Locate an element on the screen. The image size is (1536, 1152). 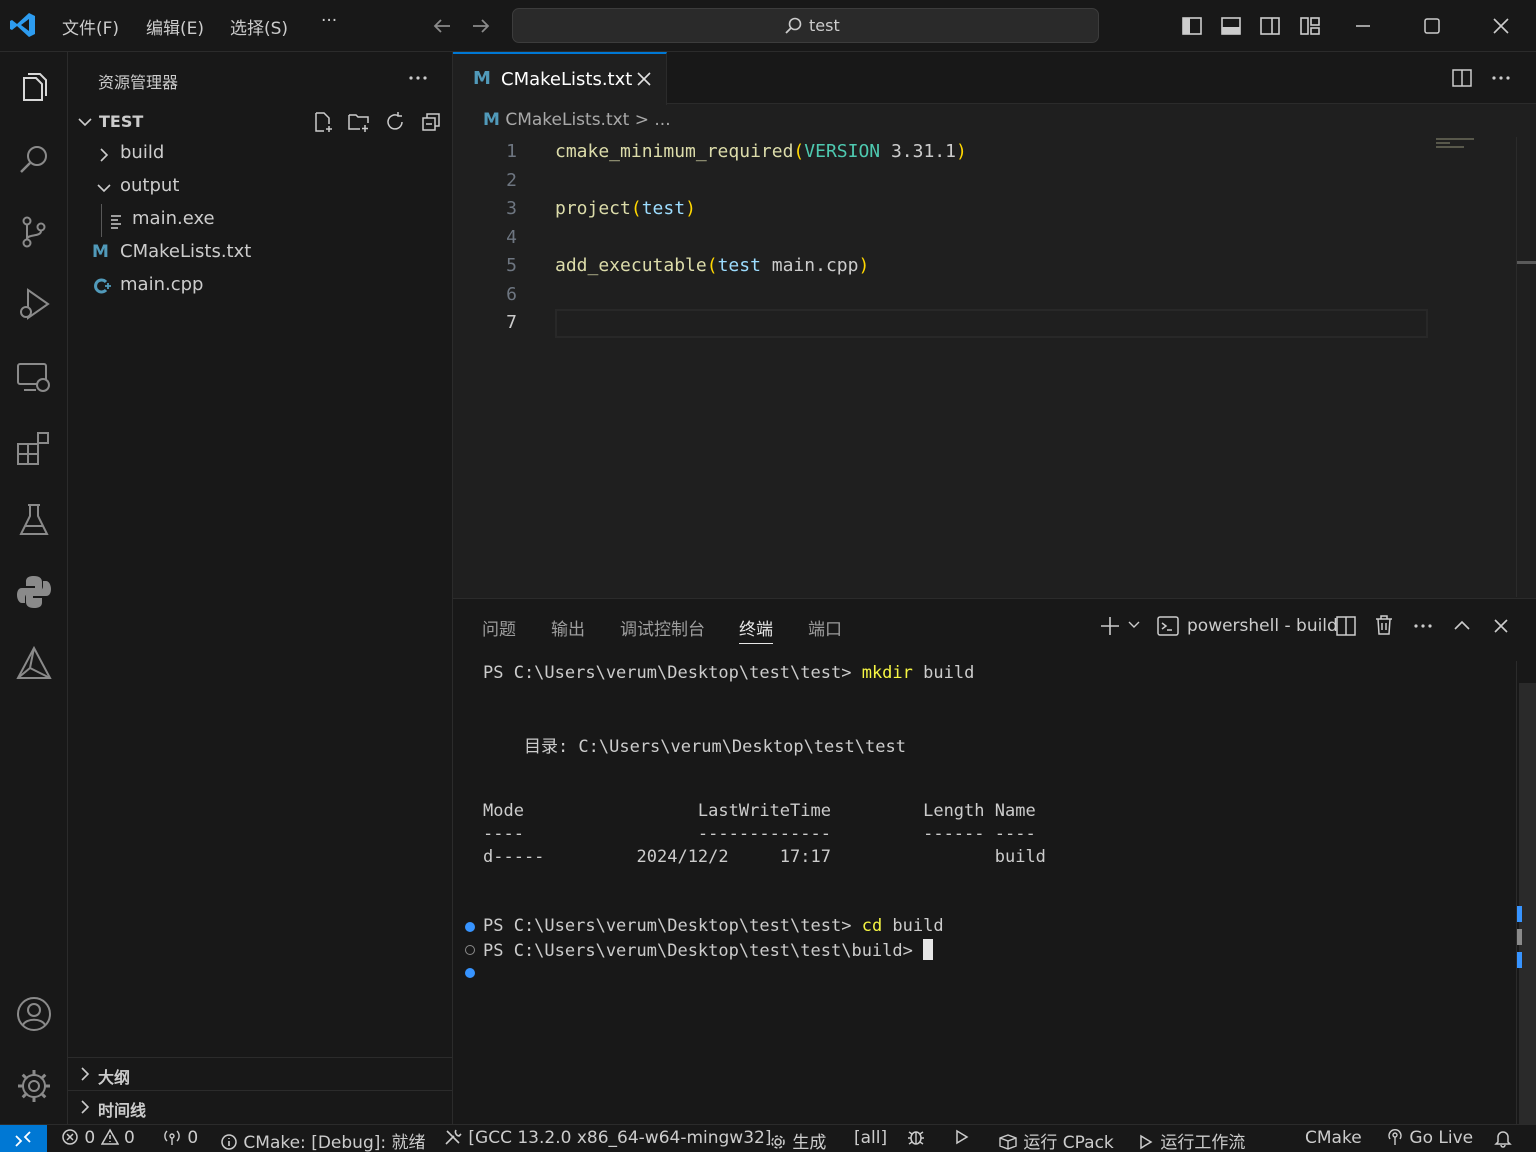
panel-tab-terminal: 终端 is located at coordinates (756, 629).